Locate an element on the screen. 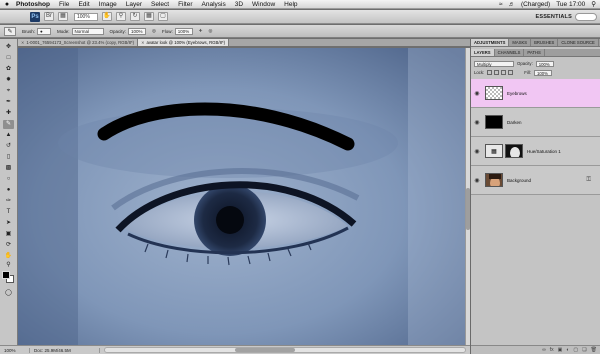  search-field is located at coordinates (586, 17).